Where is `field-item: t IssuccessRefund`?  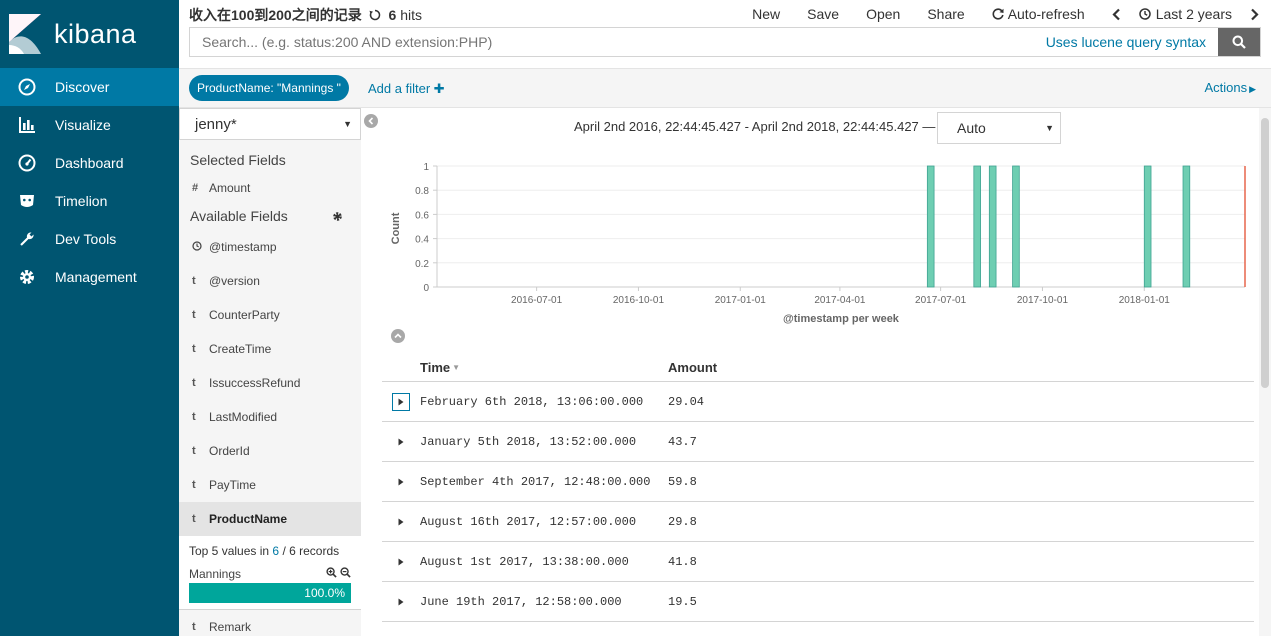
field-item: t IssuccessRefund is located at coordinates (270, 383).